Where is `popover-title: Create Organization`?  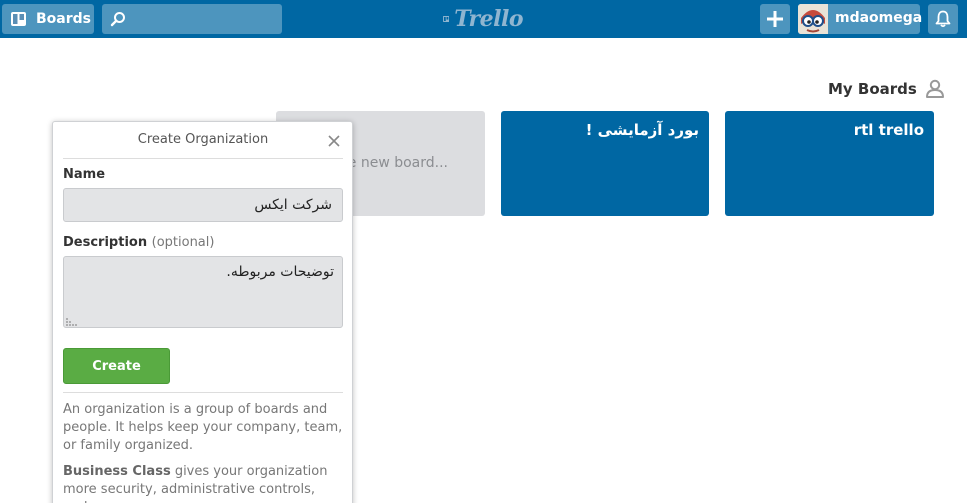
popover-title: Create Organization is located at coordinates (203, 139).